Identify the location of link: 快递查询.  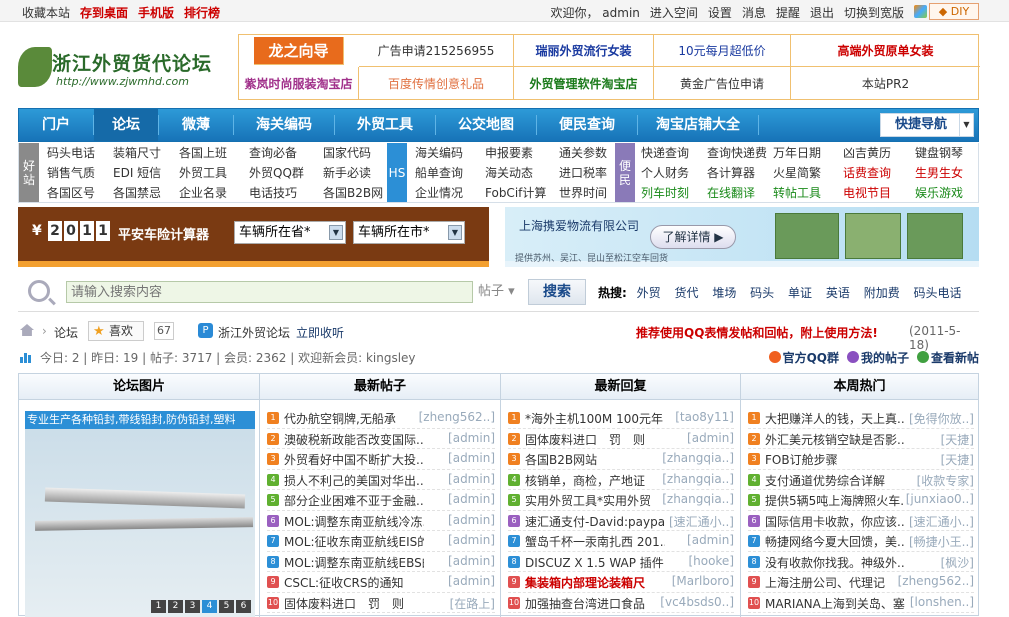
(665, 153).